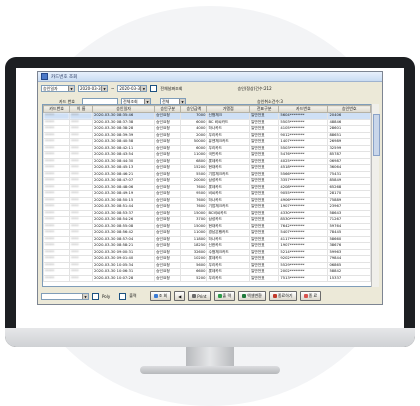 Image resolution: width=420 pixels, height=406 pixels. I want to click on app-icon, so click(44, 76).